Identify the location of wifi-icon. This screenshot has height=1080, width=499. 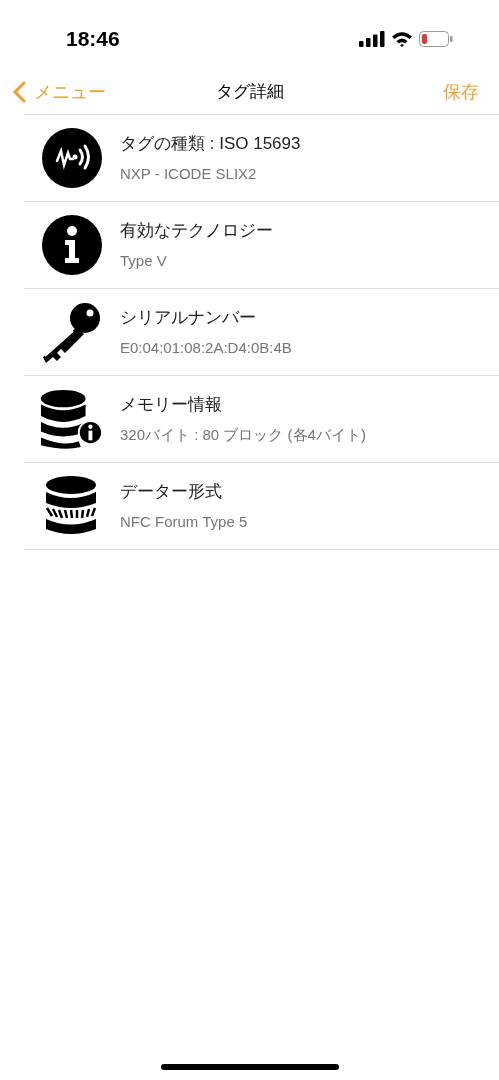
(402, 39).